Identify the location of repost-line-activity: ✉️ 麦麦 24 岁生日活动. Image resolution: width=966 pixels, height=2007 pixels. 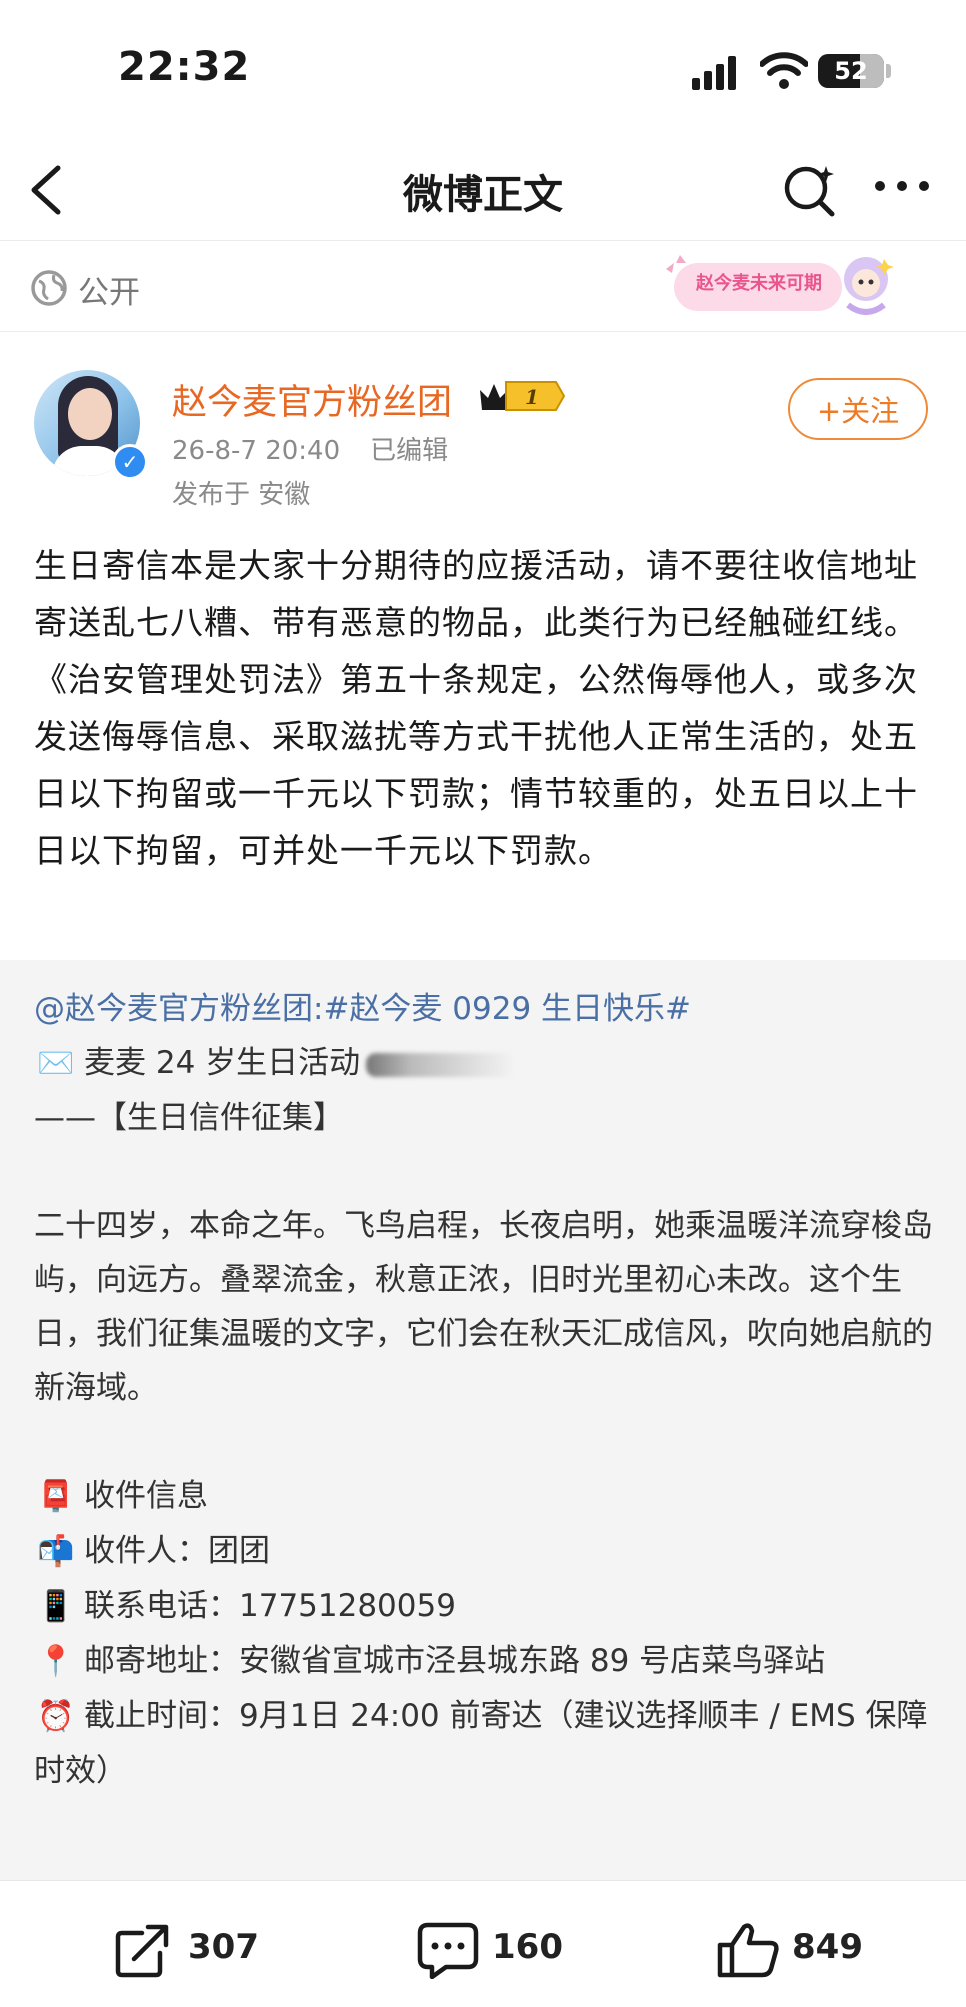
(484, 1063).